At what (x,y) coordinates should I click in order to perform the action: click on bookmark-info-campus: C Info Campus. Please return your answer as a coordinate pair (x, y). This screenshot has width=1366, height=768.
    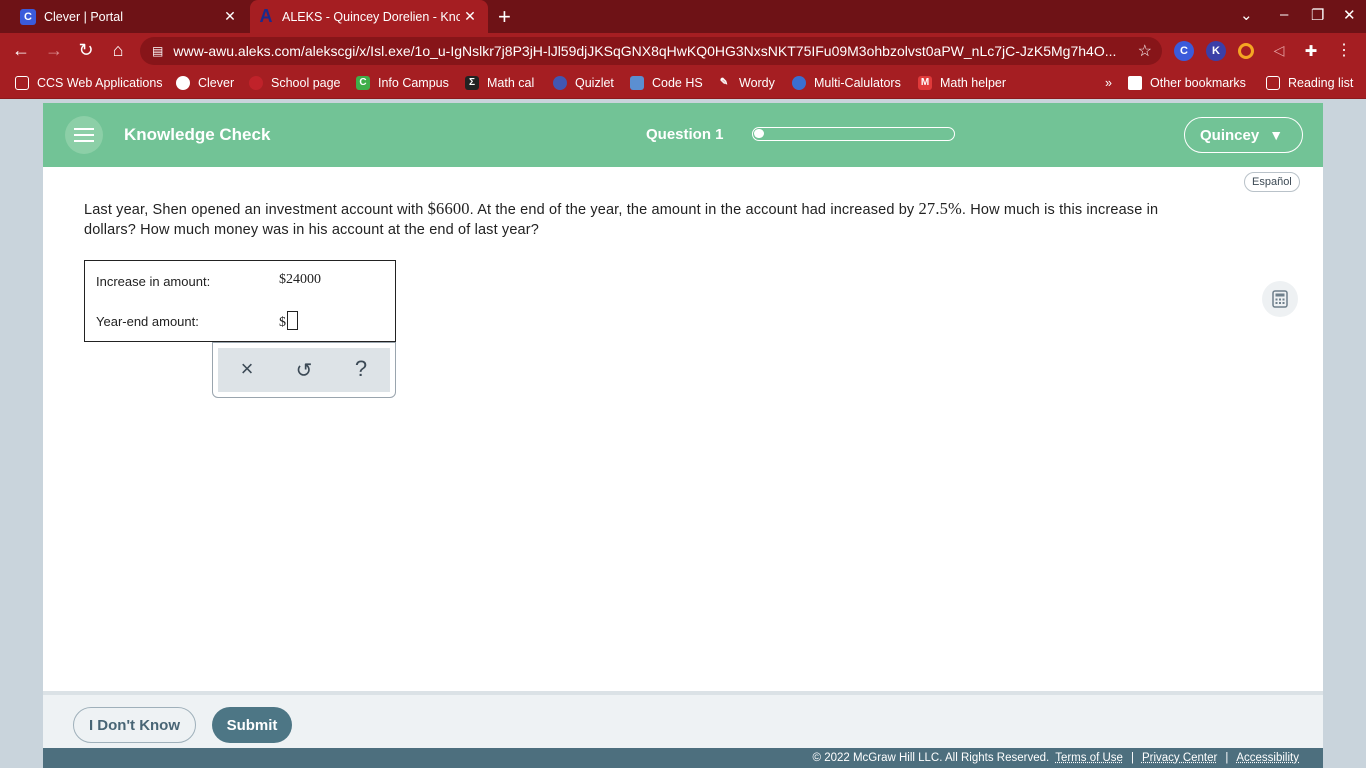
    Looking at the image, I should click on (402, 83).